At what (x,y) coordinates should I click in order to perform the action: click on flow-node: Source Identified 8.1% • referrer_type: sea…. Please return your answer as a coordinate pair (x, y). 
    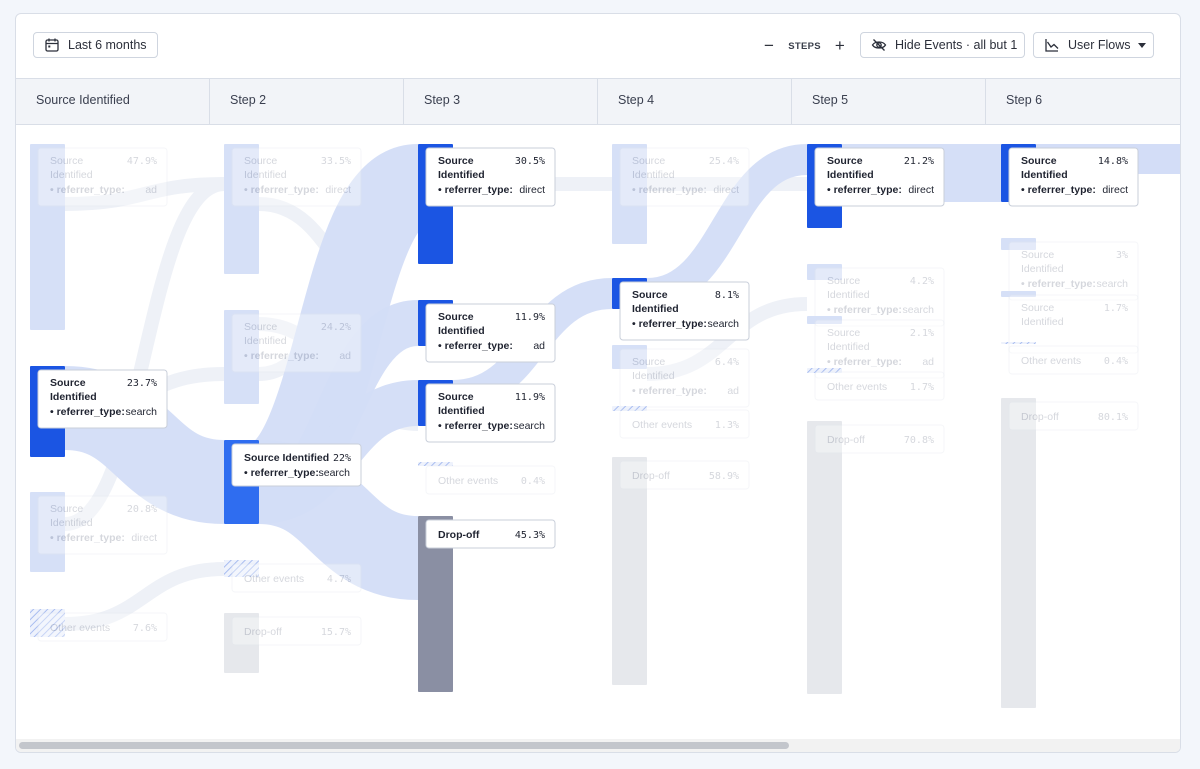
    Looking at the image, I should click on (681, 309).